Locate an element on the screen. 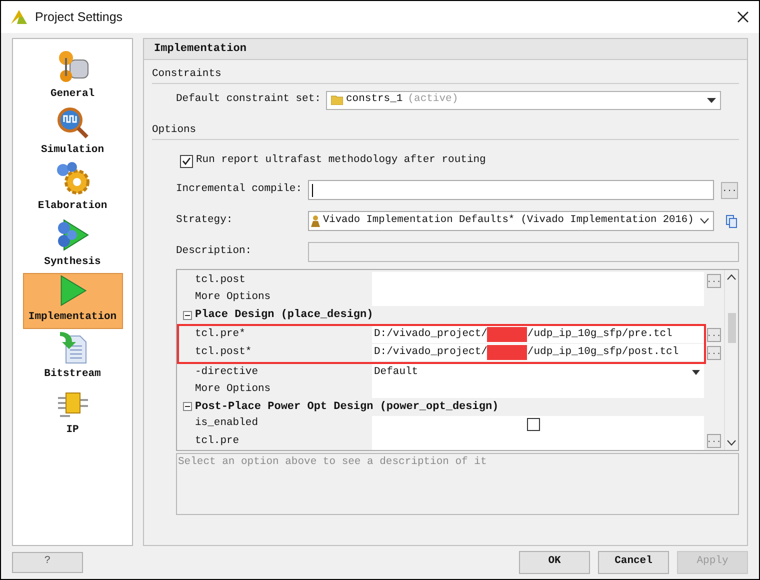 The image size is (760, 580). field-label: Strategy: is located at coordinates (205, 220).